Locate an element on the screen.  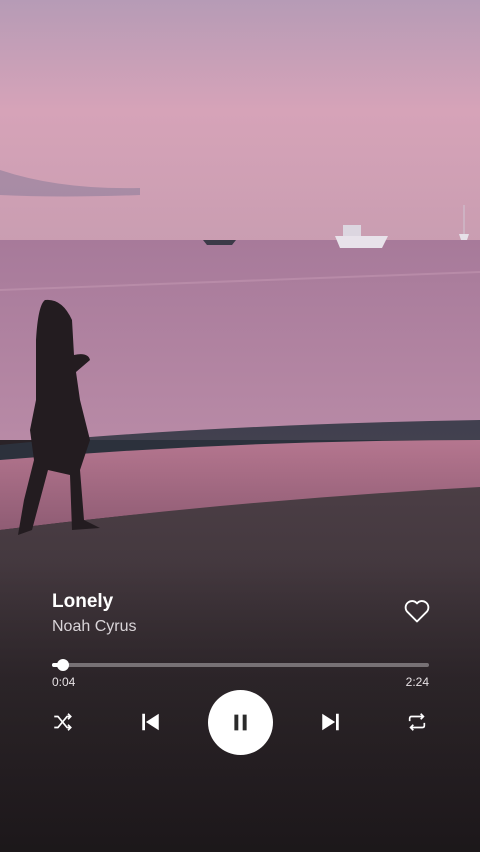
track-artist: Noah Cyrus is located at coordinates (94, 627).